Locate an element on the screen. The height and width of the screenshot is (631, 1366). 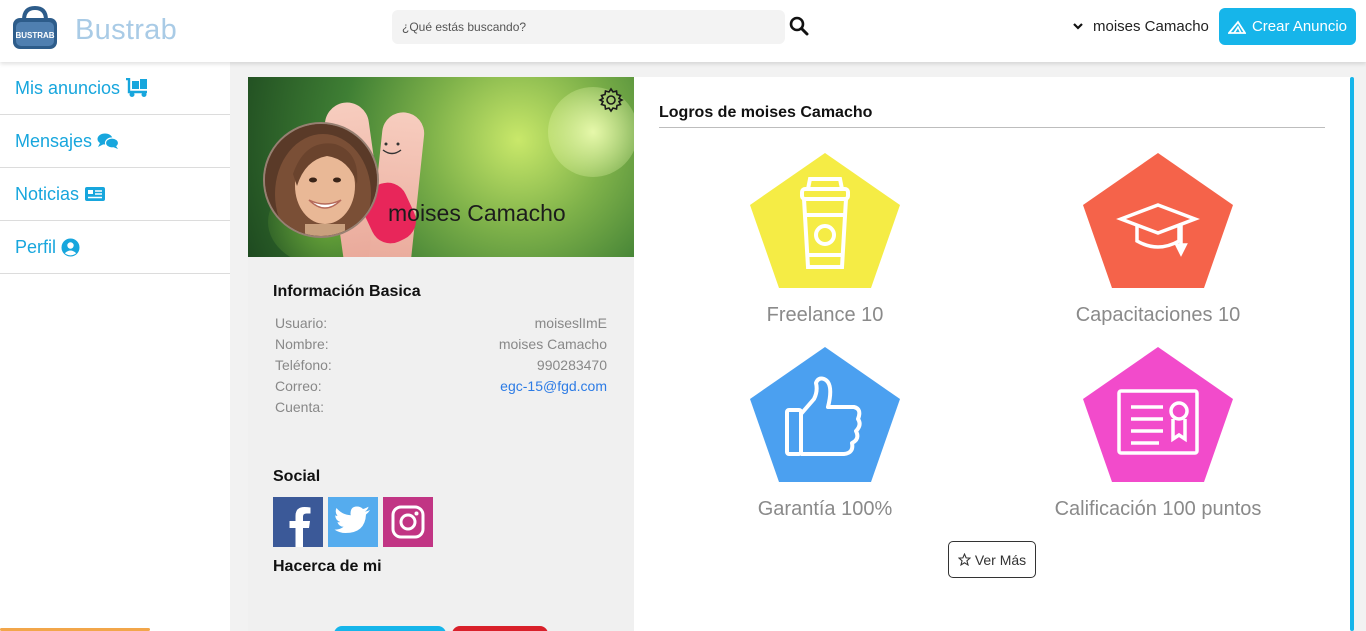
twitter-link is located at coordinates (353, 522).